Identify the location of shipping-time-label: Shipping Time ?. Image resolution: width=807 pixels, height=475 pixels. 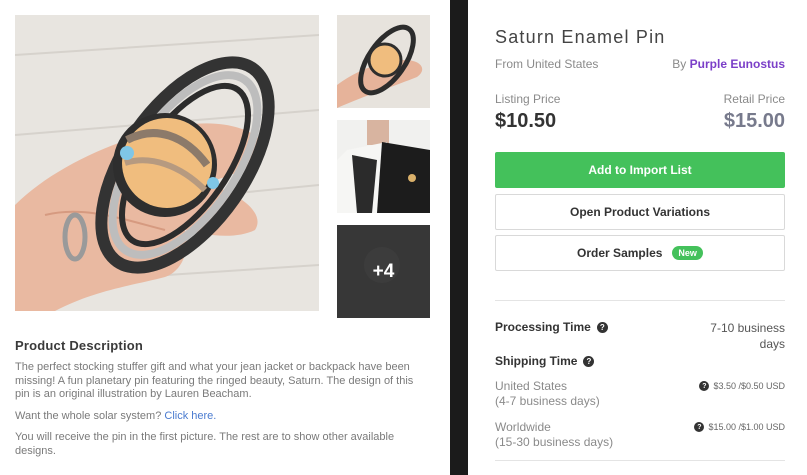
(545, 361).